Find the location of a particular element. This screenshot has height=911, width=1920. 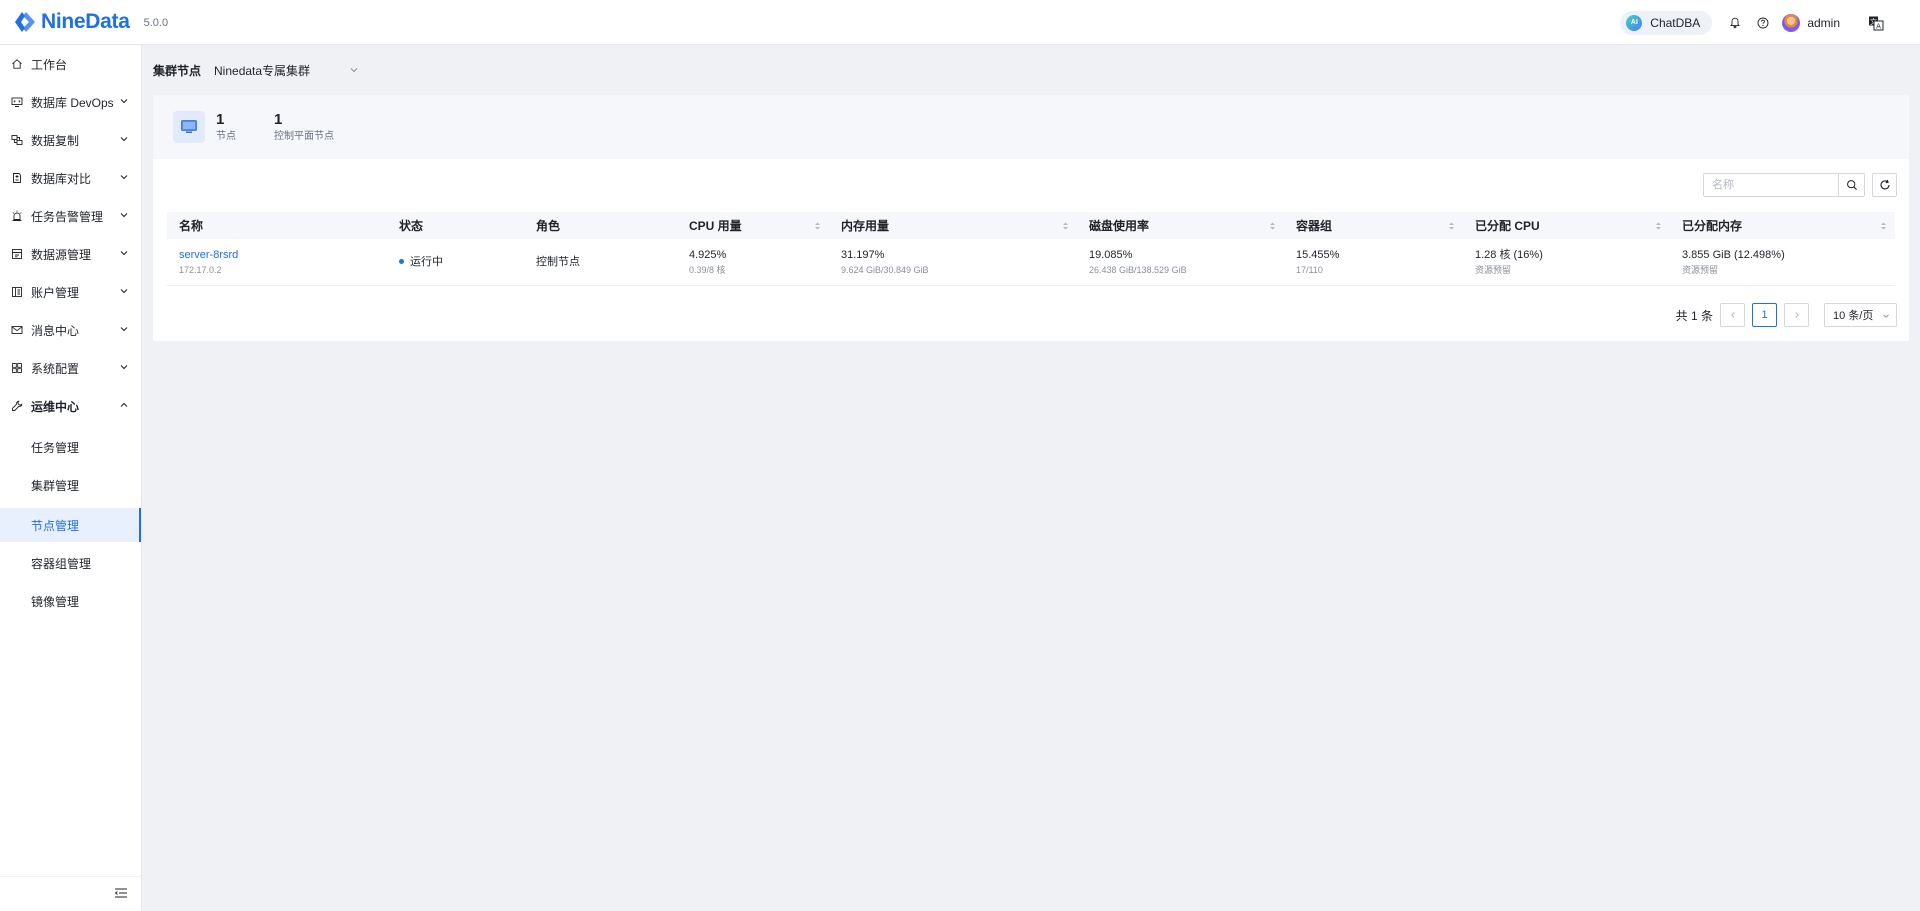

allocated-memory-value: 3.855 GiB (12.498%) is located at coordinates (1733, 254).